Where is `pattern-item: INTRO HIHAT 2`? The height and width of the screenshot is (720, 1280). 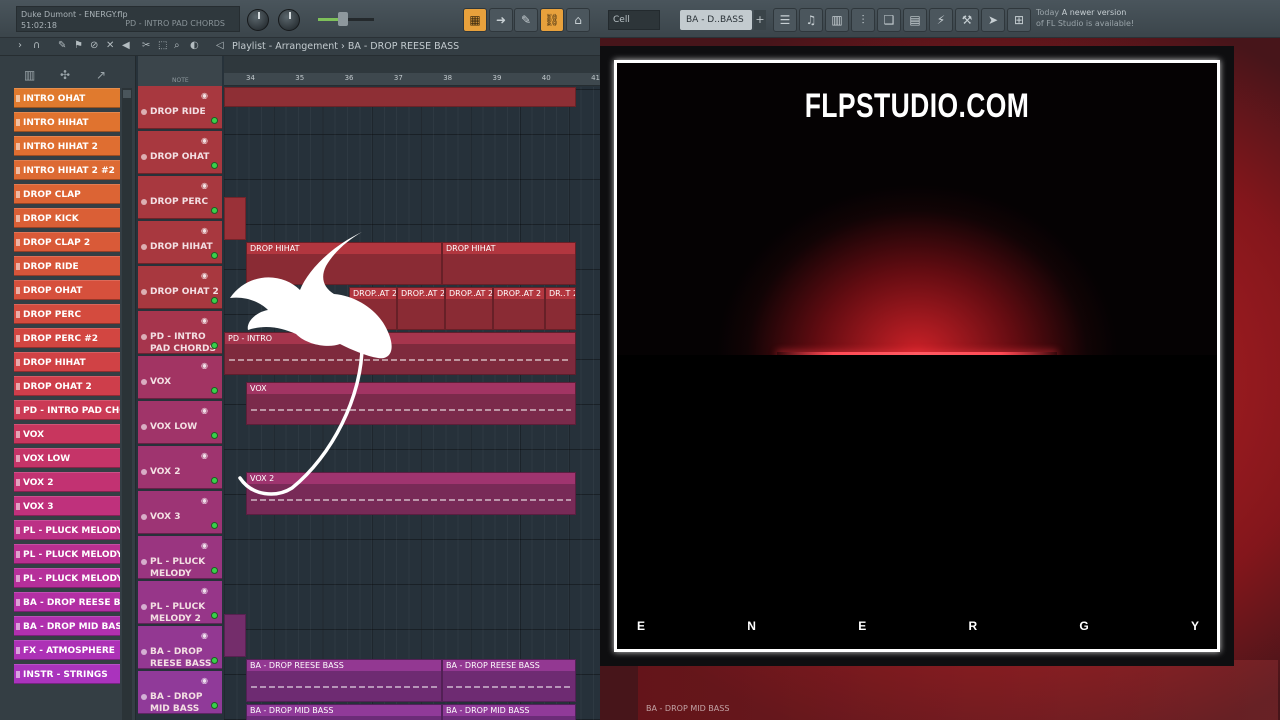 pattern-item: INTRO HIHAT 2 is located at coordinates (67, 146).